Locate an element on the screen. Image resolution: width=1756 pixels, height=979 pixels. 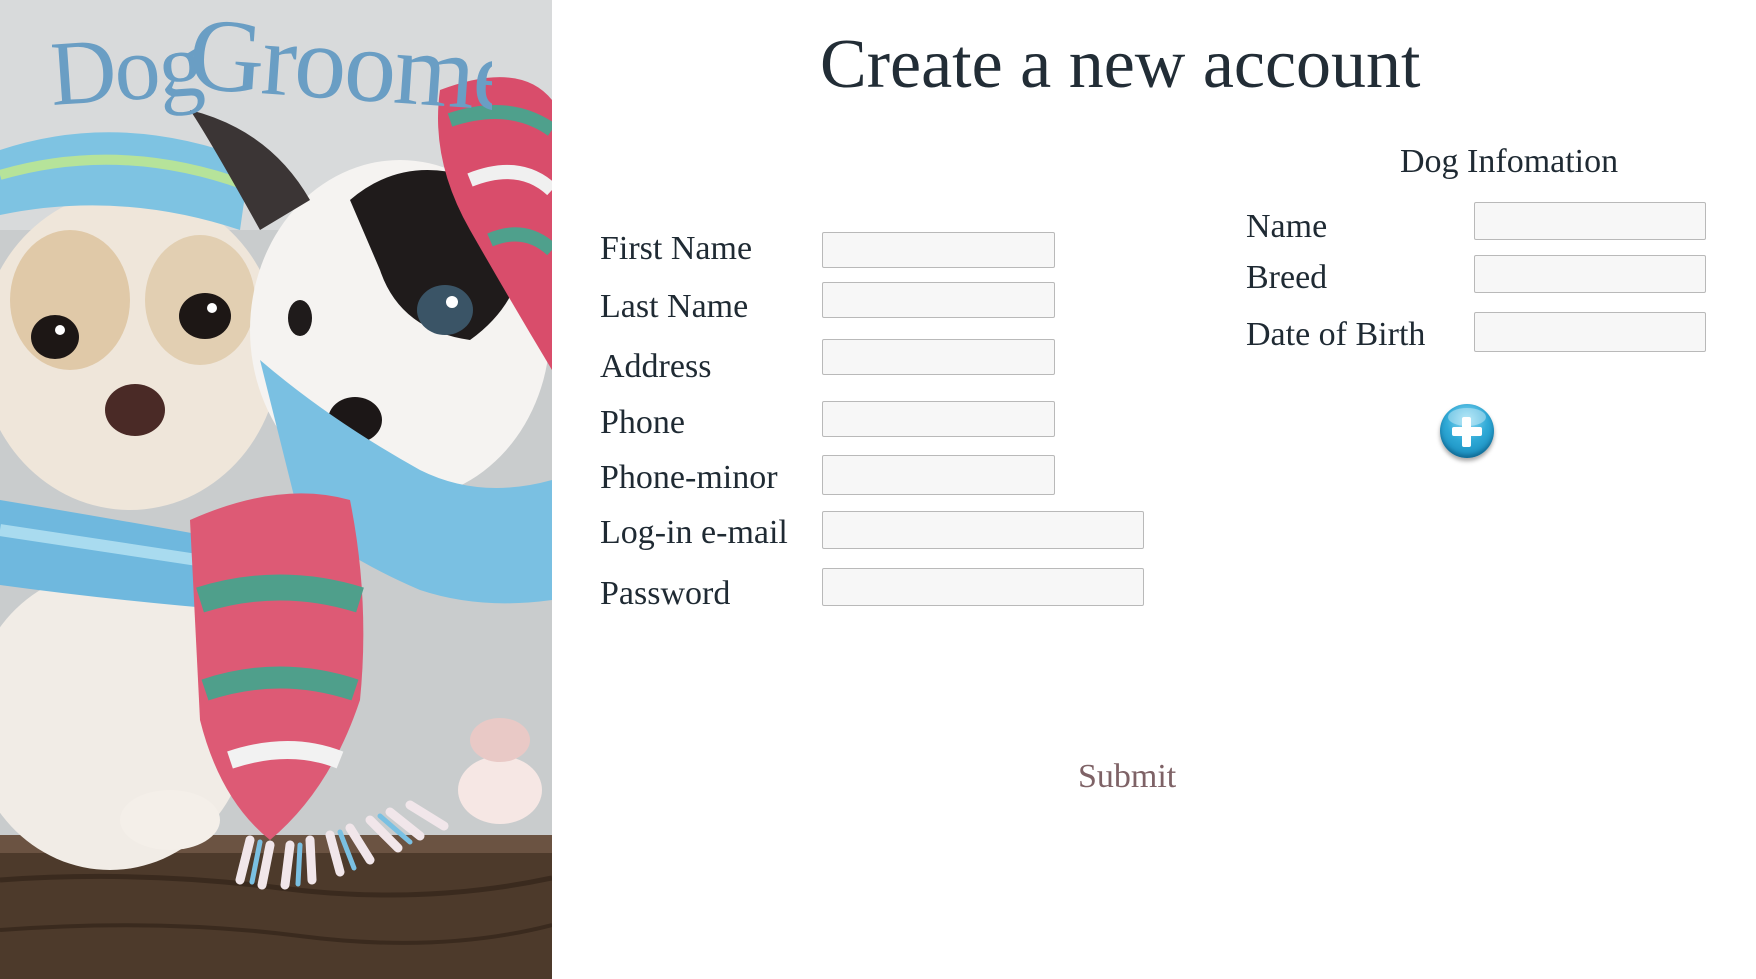
dog-name-input is located at coordinates (1590, 221).